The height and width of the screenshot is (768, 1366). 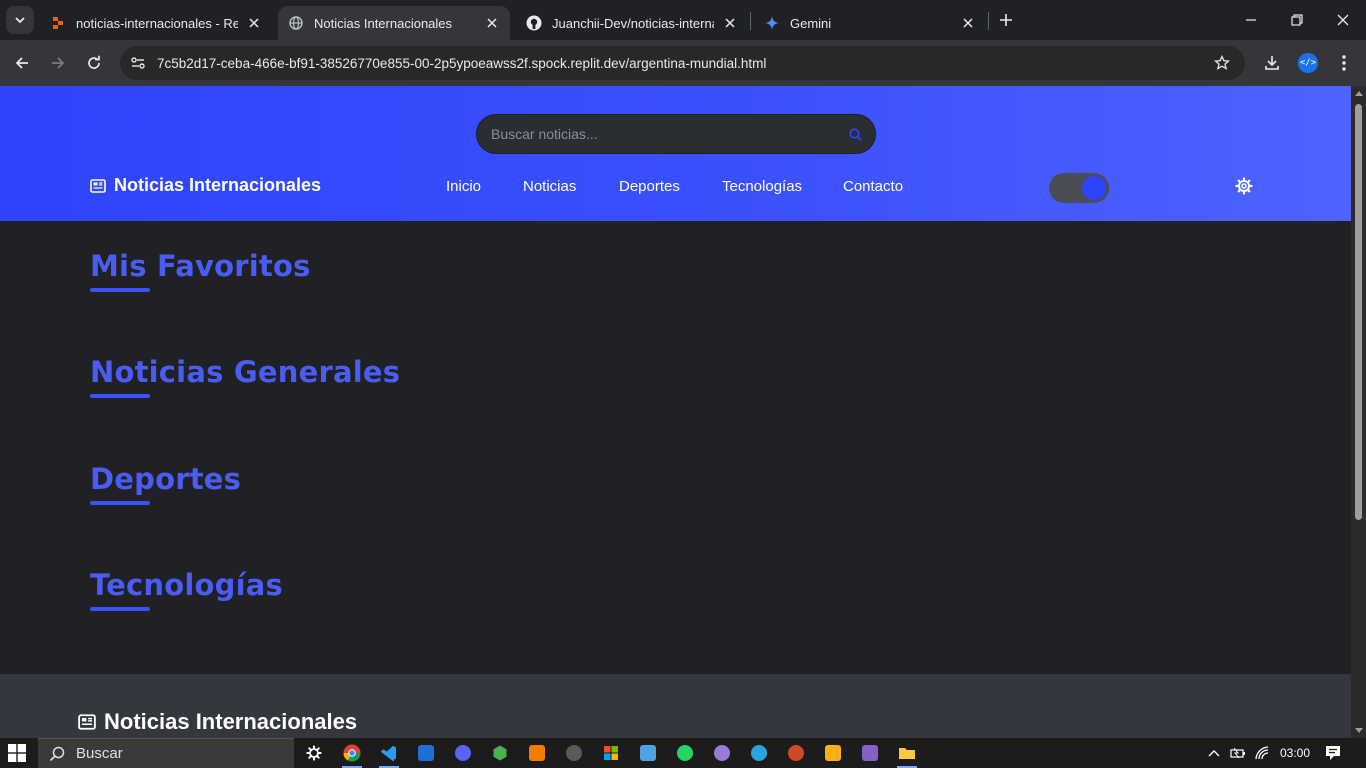 What do you see at coordinates (352, 754) in the screenshot?
I see `taskbar-chrome` at bounding box center [352, 754].